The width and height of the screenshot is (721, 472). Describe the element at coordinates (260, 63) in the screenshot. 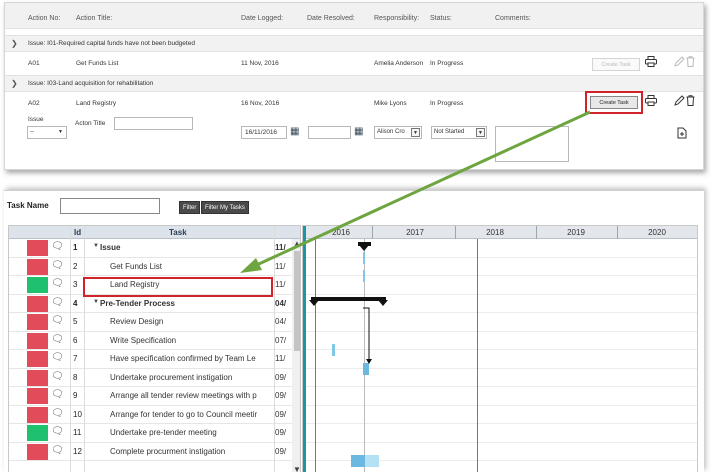

I see `action-date-logged: 11 Nov, 2016` at that location.